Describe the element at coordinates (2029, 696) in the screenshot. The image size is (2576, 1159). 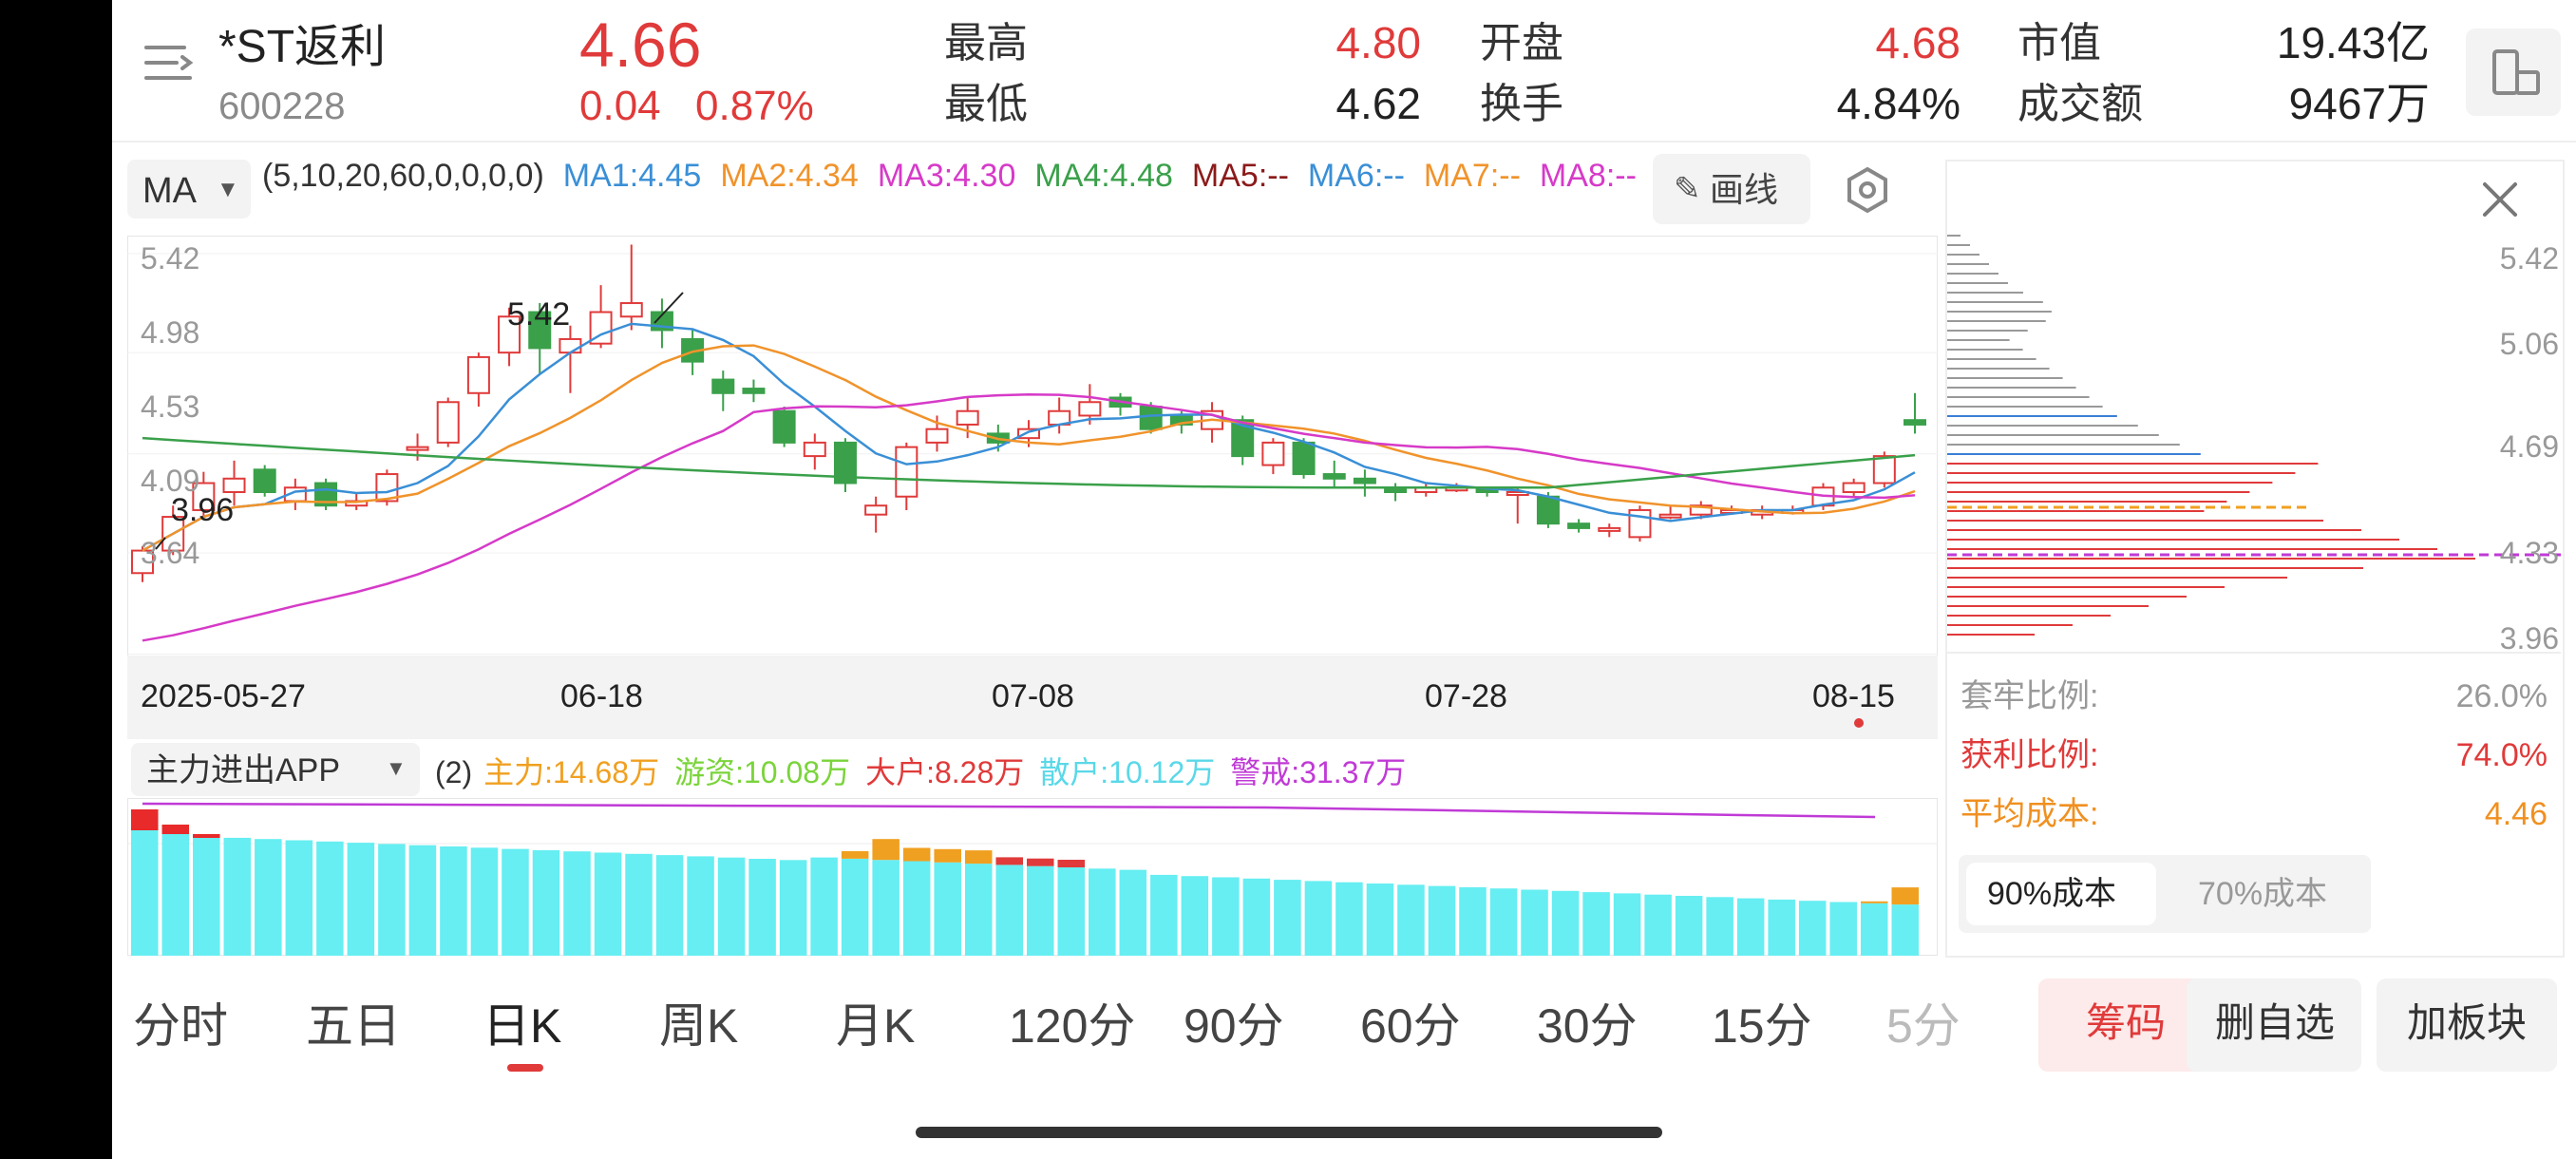
I see `trapped-label: 套牢比例:` at that location.